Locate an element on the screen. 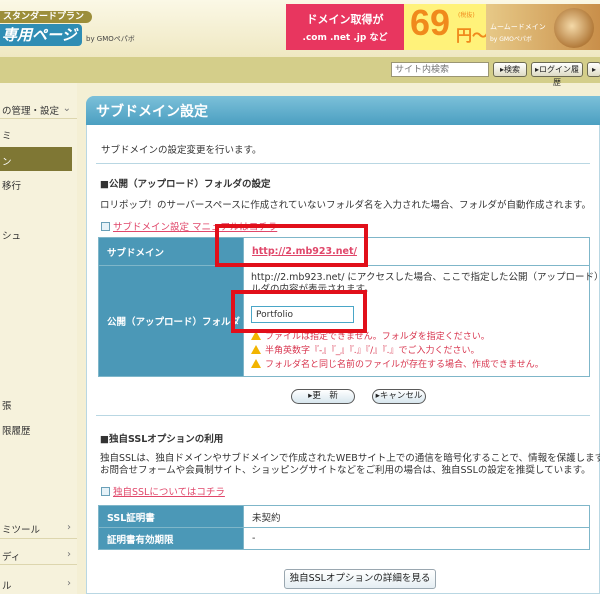 The width and height of the screenshot is (600, 594). warning-text: フォルダ名と同じ名前のファイルが存在する場合、作成できません。 is located at coordinates (404, 365).